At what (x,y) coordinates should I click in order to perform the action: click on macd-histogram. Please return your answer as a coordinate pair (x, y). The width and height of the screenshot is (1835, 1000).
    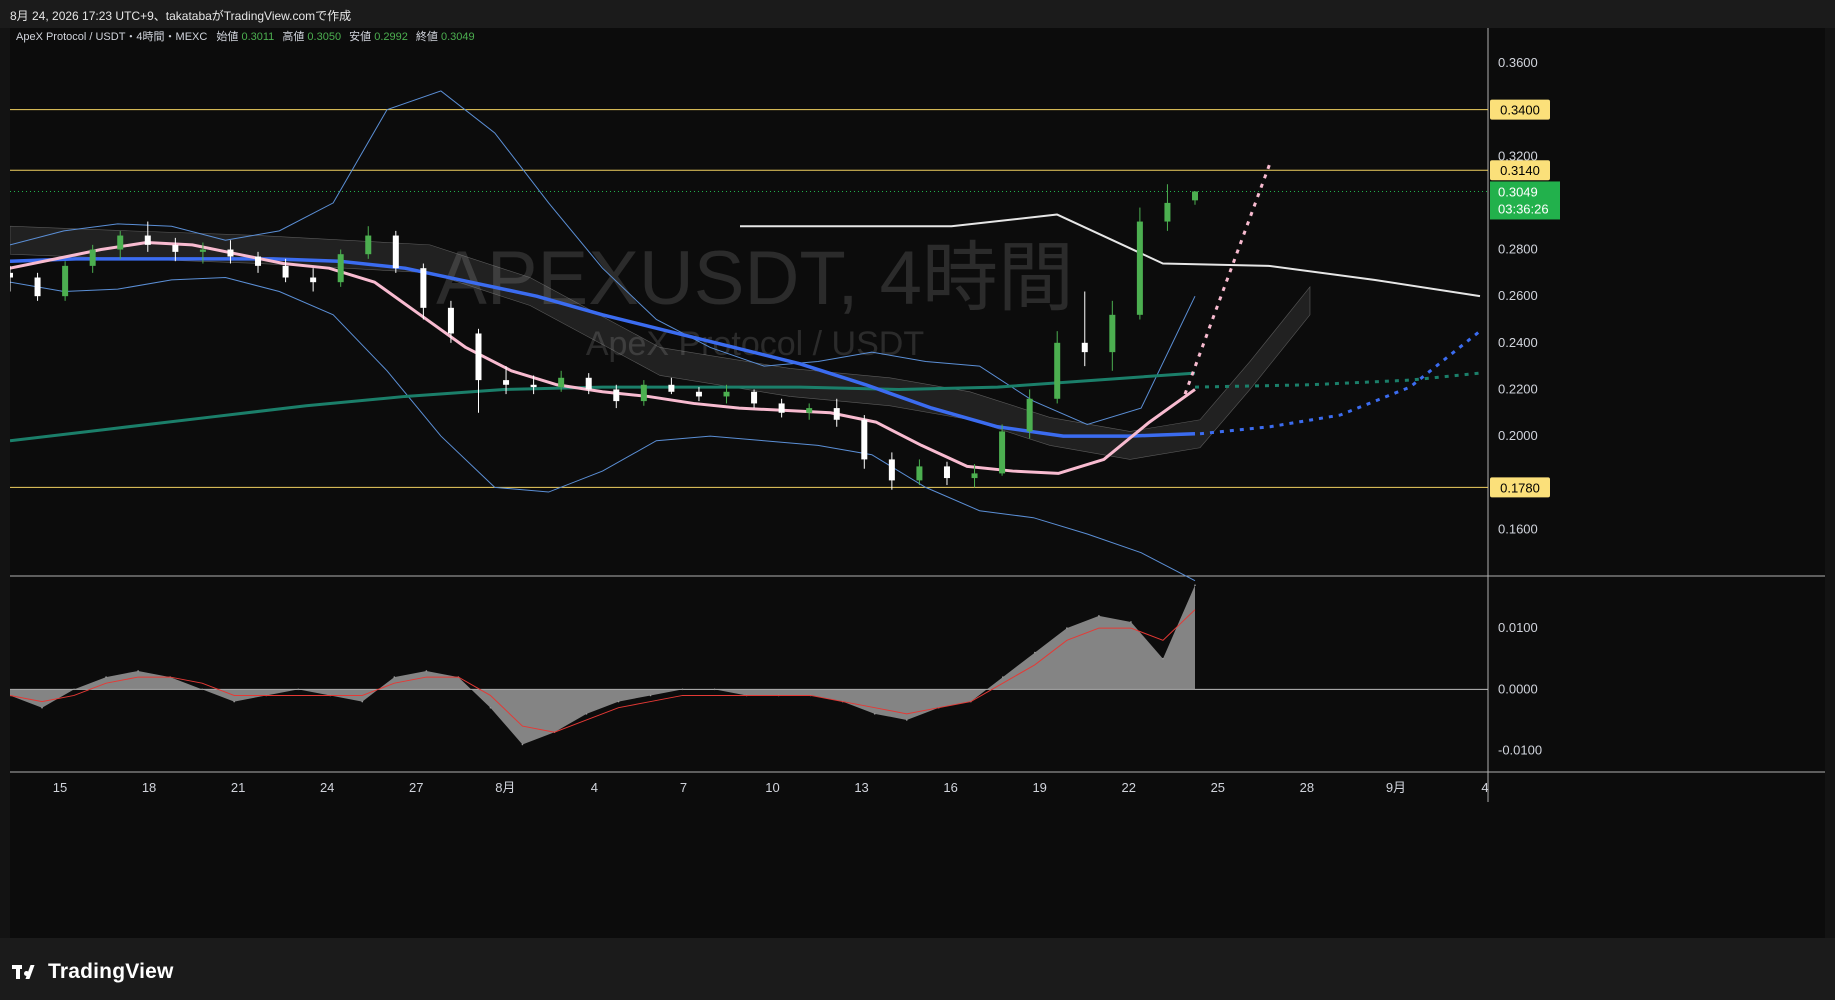
    Looking at the image, I should click on (602, 665).